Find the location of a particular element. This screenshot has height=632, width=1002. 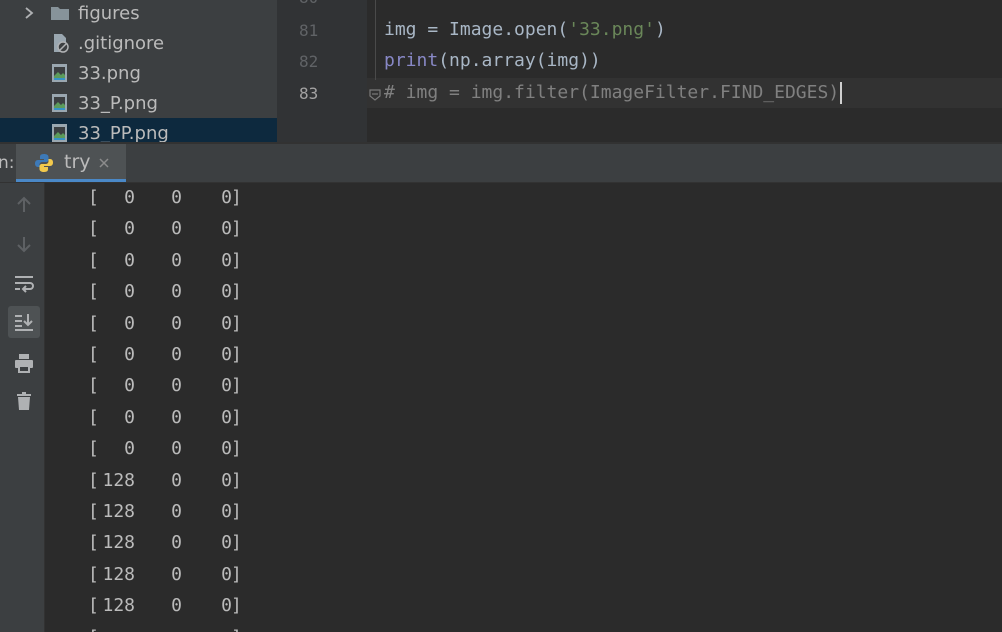

tree-item-gitignore: .gitignore is located at coordinates (138, 43).